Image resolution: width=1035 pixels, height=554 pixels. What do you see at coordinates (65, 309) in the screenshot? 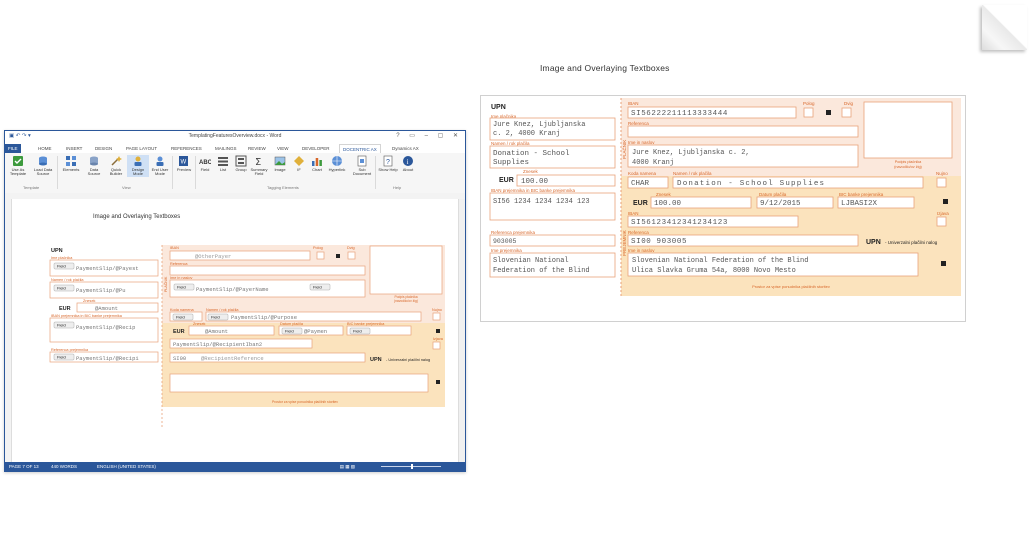
I see `doc-currency: EUR` at bounding box center [65, 309].